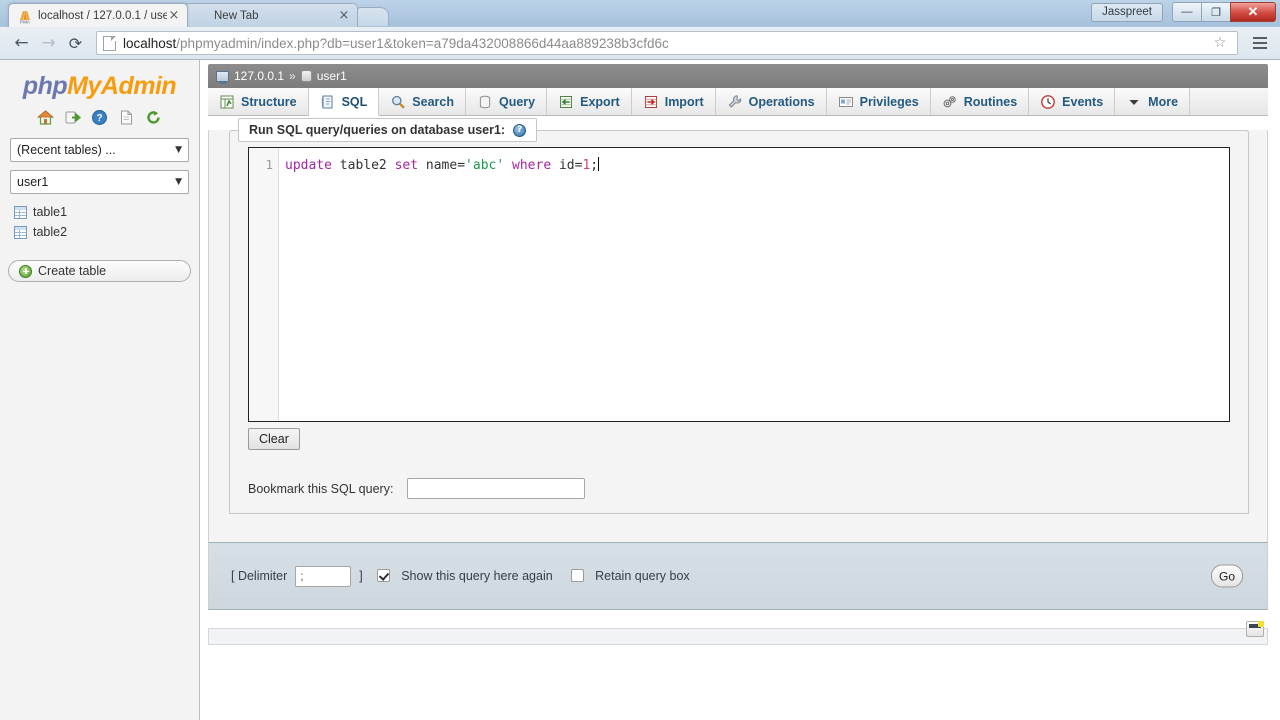  I want to click on delimiter-input, so click(323, 576).